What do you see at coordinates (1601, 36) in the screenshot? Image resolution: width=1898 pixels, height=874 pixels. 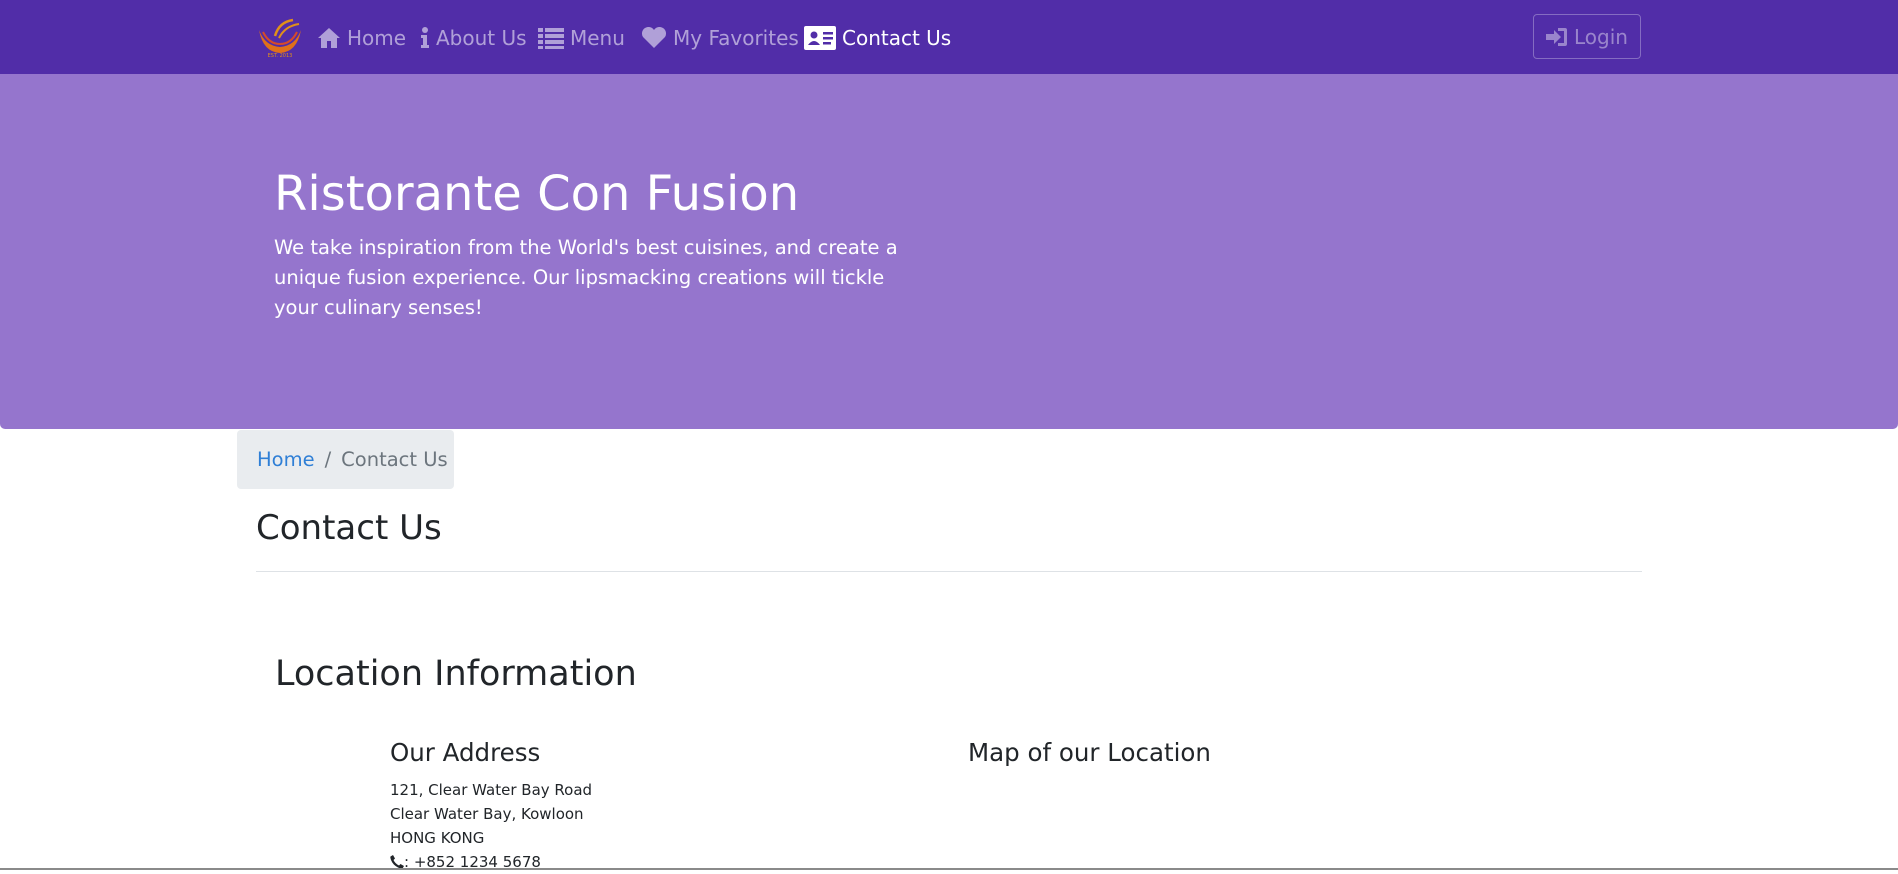 I see `login-label: Login` at bounding box center [1601, 36].